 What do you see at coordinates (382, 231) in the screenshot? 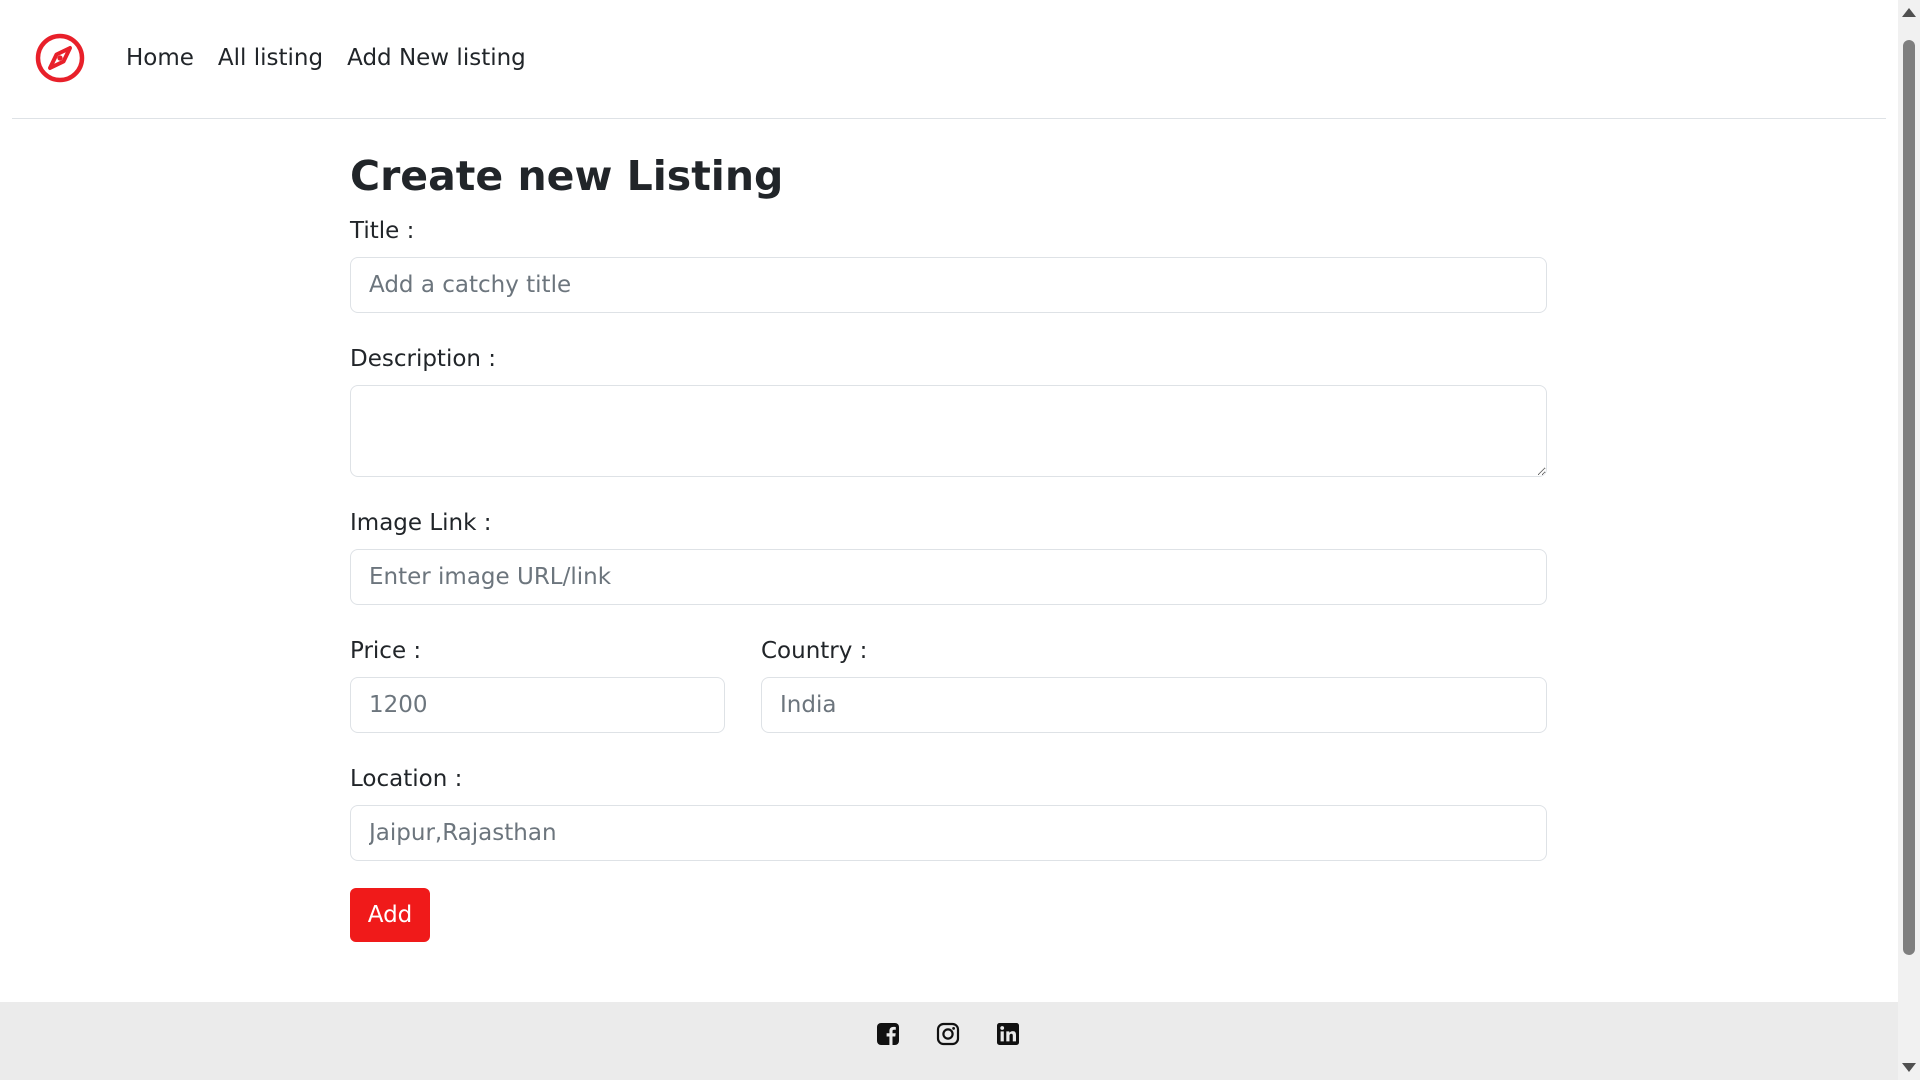
I see `title-label: Title :` at bounding box center [382, 231].